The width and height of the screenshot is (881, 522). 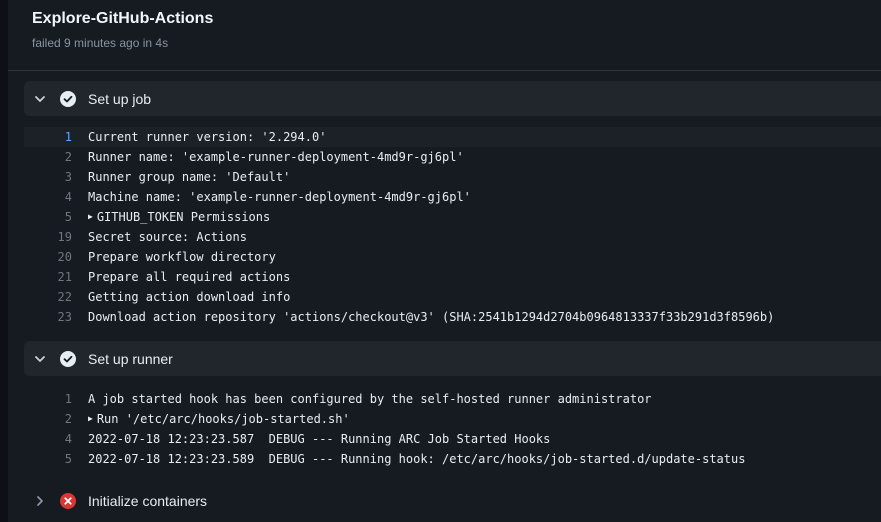 I want to click on x-circle-icon, so click(x=68, y=500).